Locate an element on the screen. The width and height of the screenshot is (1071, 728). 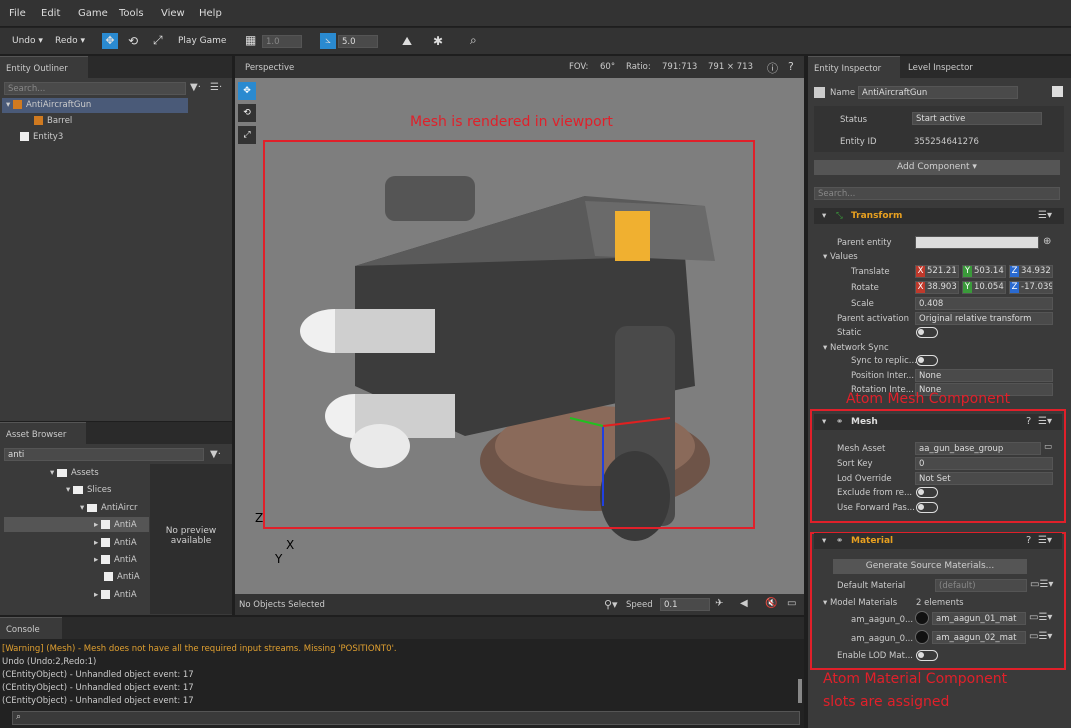
tab-console: Console is located at coordinates (31, 628).